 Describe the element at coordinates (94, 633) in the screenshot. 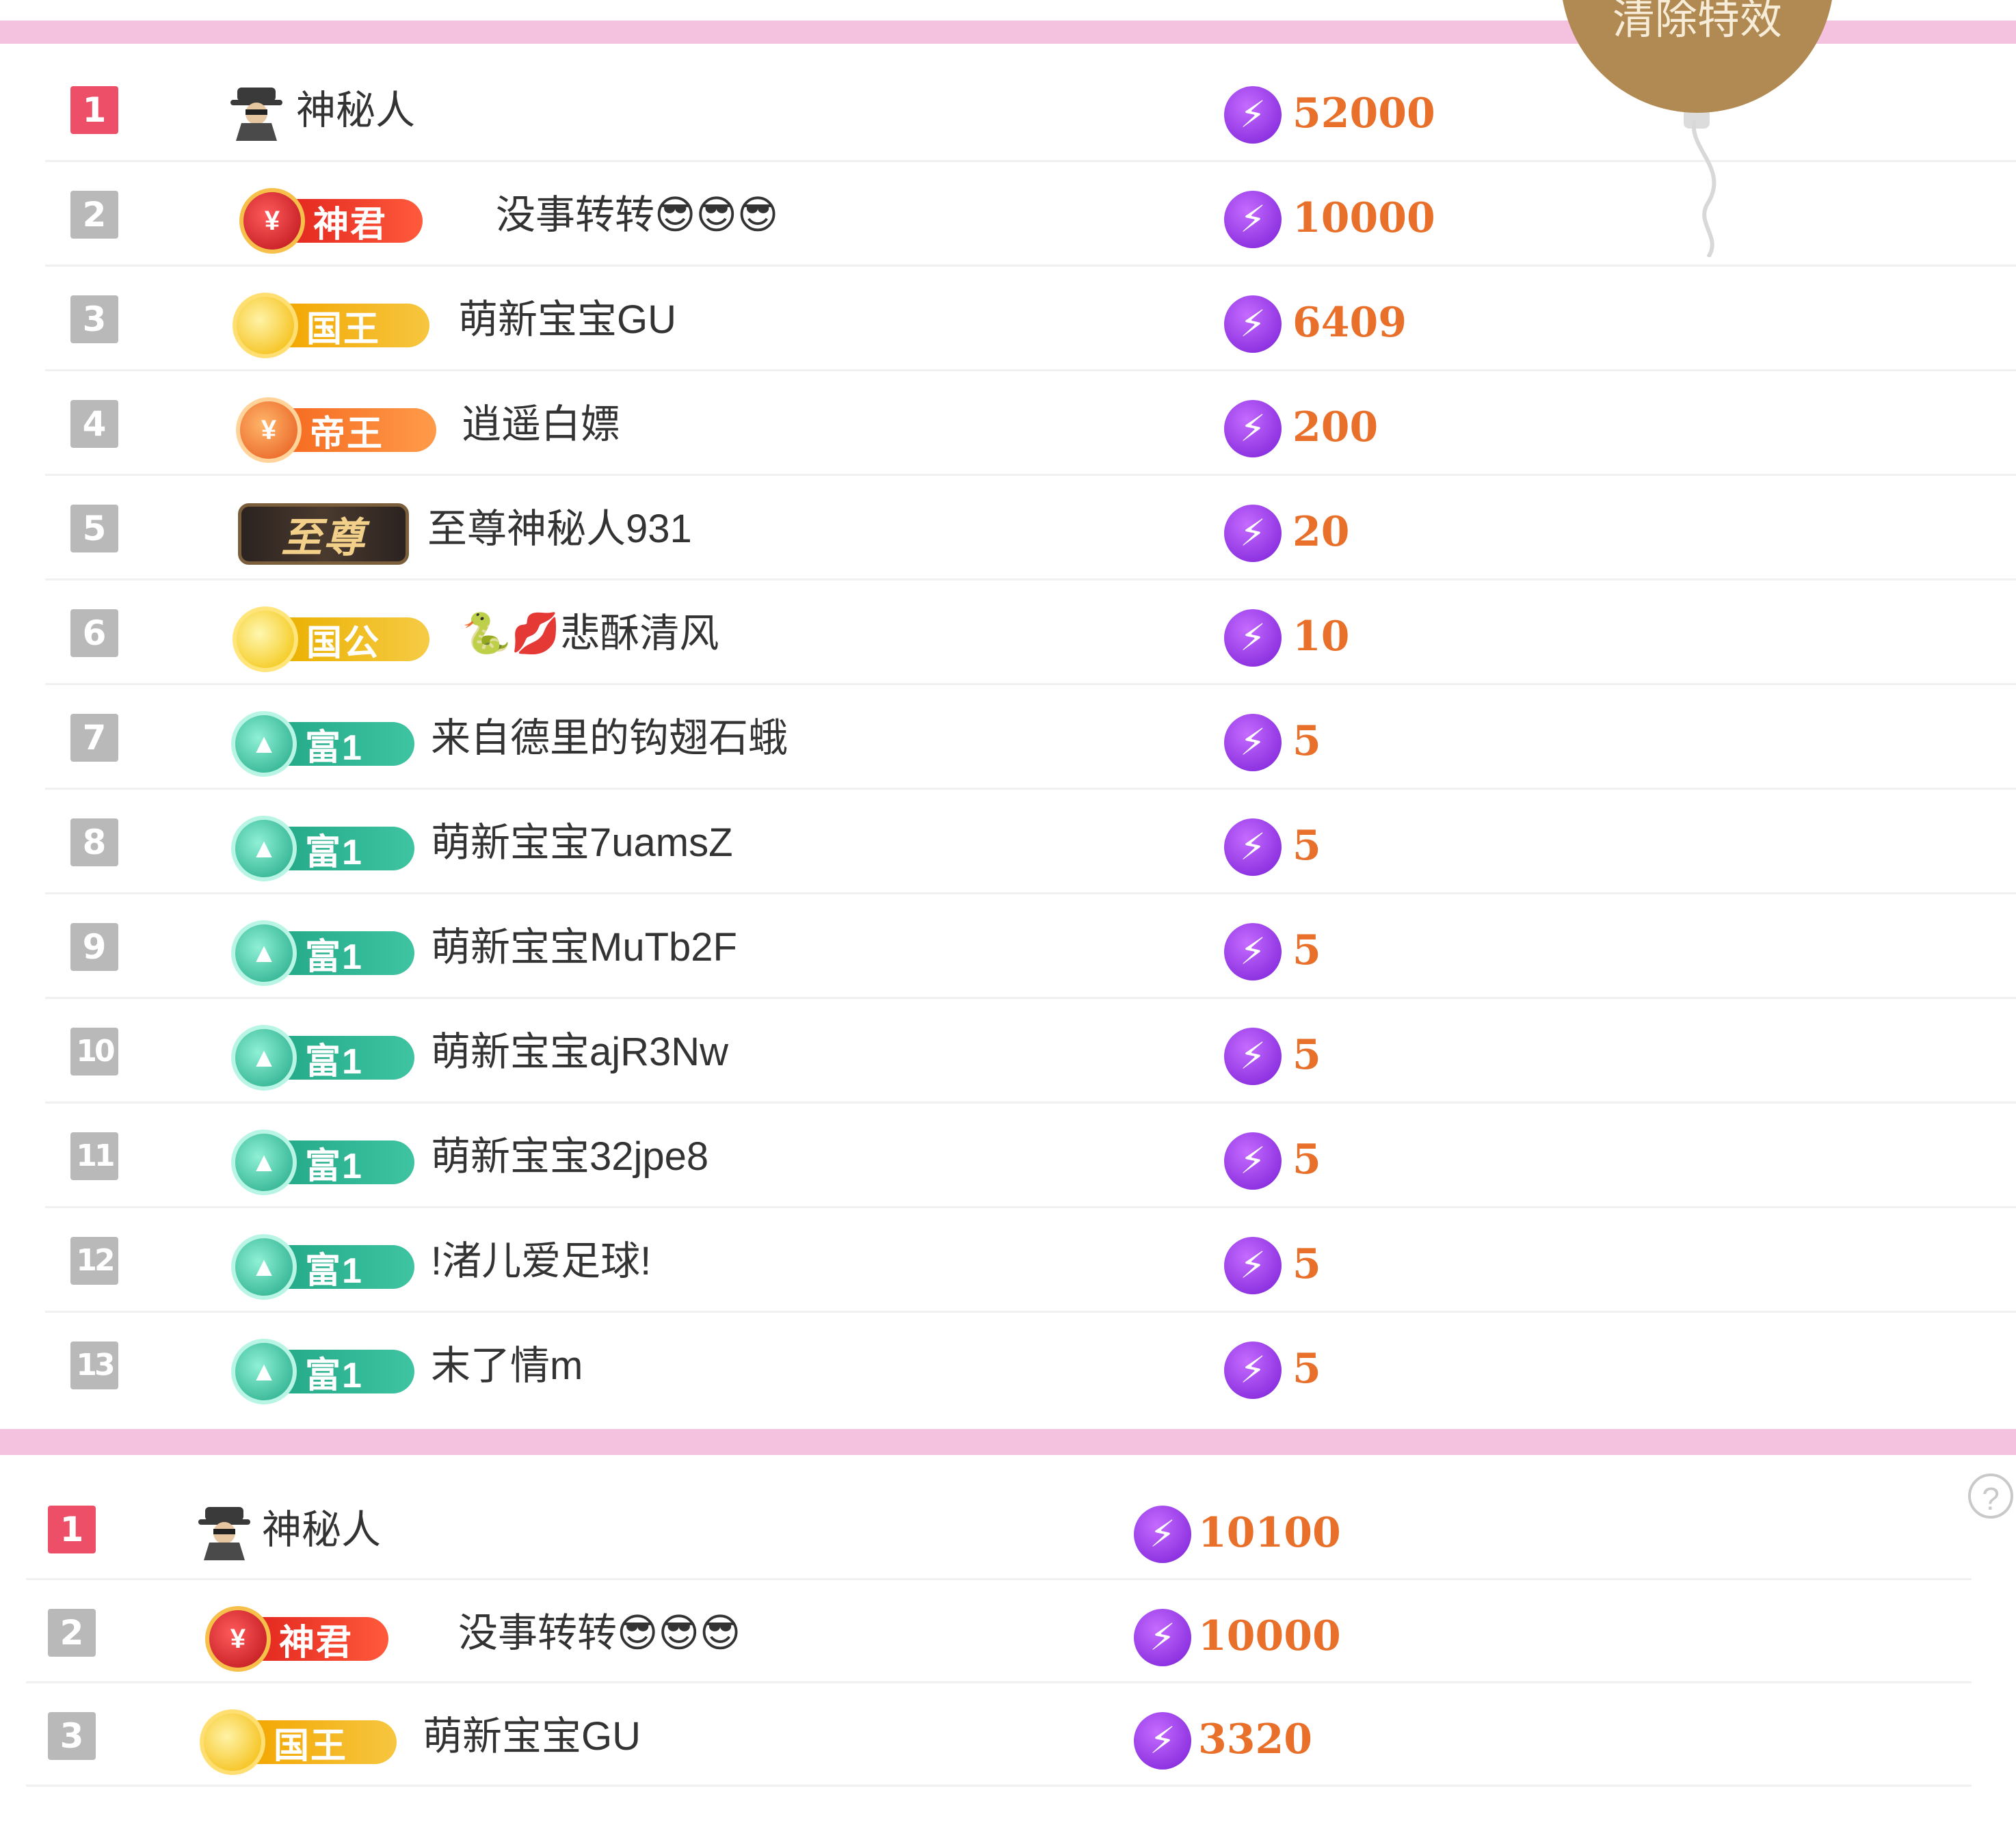

I see `rank-number: 6` at that location.